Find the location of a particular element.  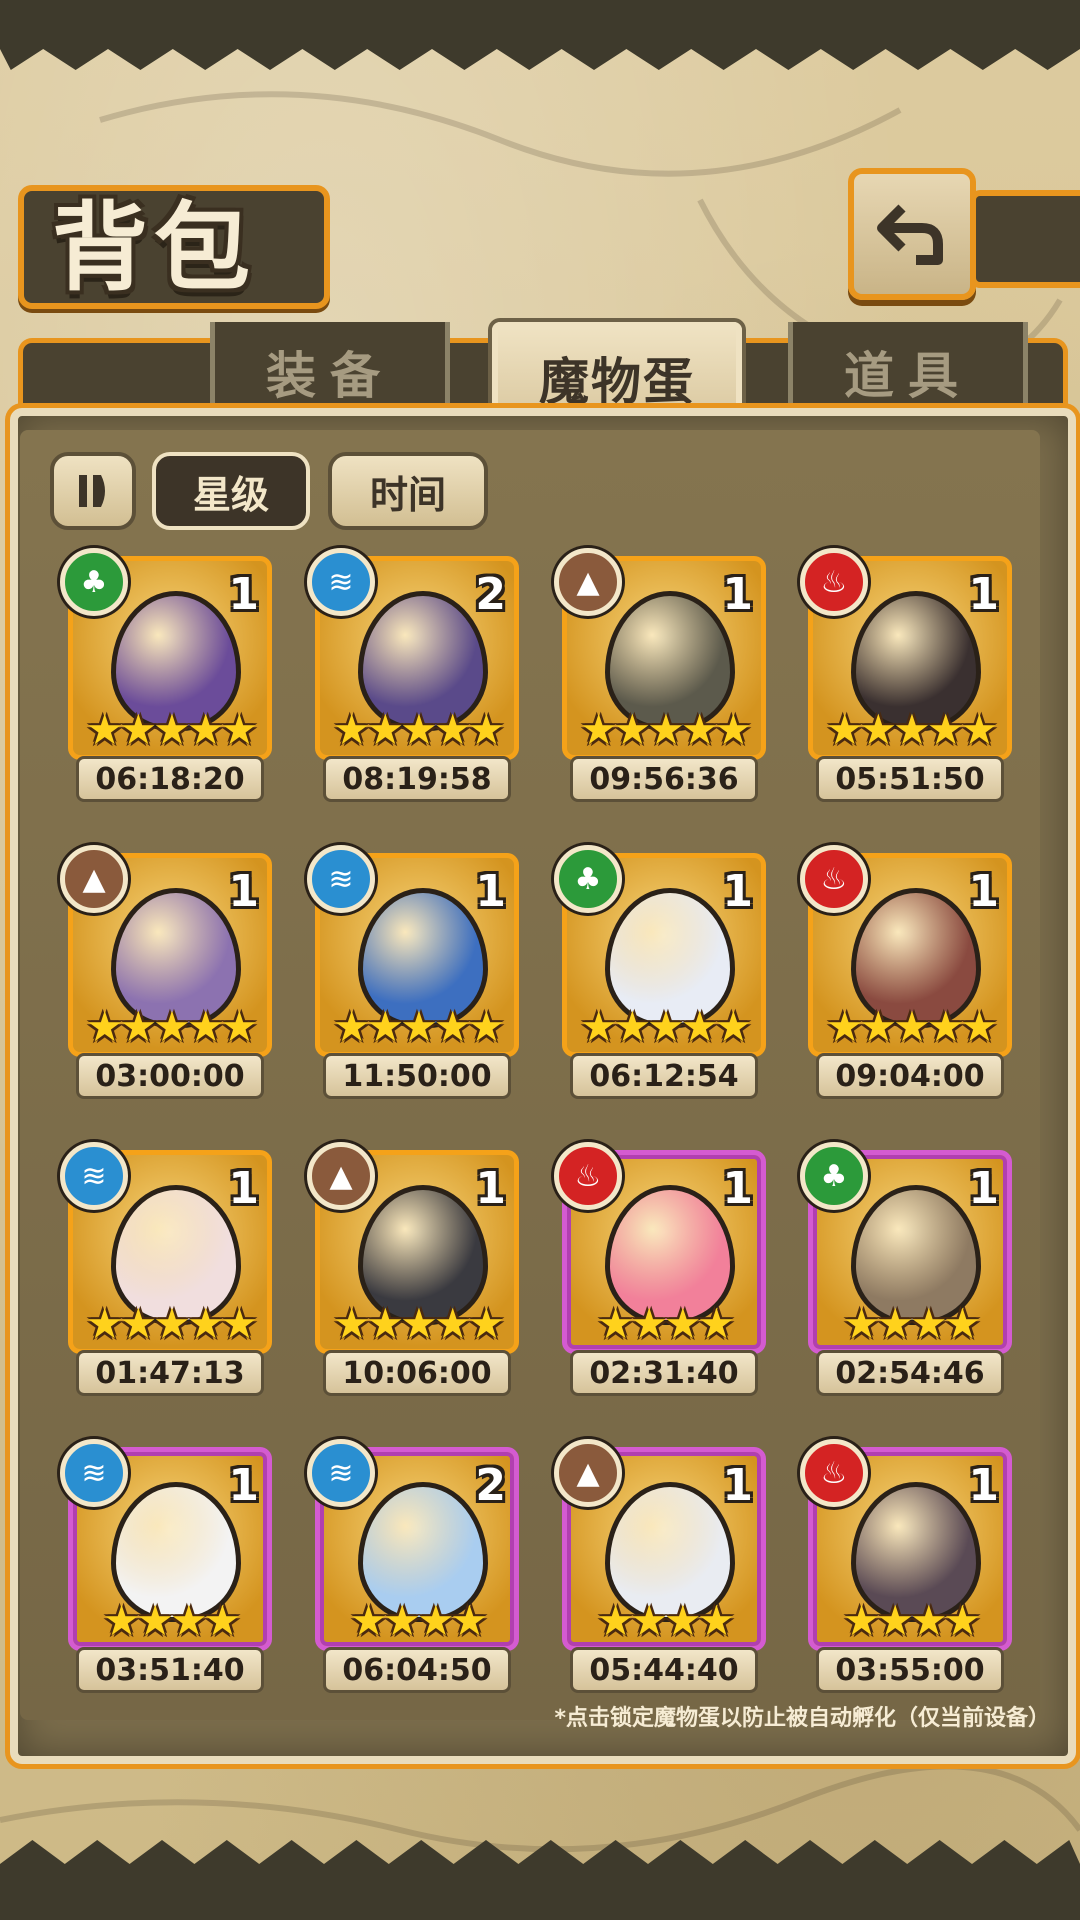

hatch-timer: 02:31:40 is located at coordinates (664, 1373).